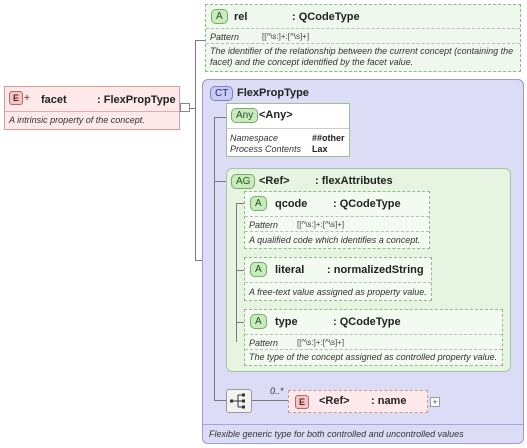 The image size is (527, 448). What do you see at coordinates (321, 224) in the screenshot?
I see `qcode-pattern-value: [[^\s:]+:[^\s]+]` at bounding box center [321, 224].